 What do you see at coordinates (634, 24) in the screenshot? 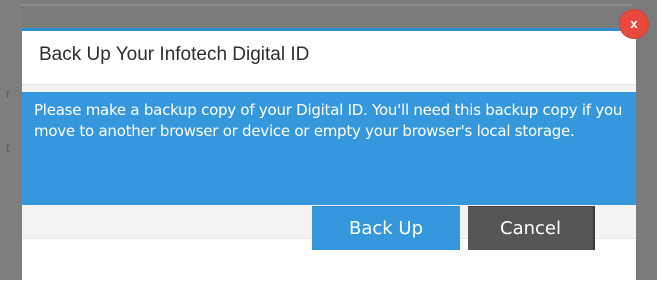
I see `close-icon: x` at bounding box center [634, 24].